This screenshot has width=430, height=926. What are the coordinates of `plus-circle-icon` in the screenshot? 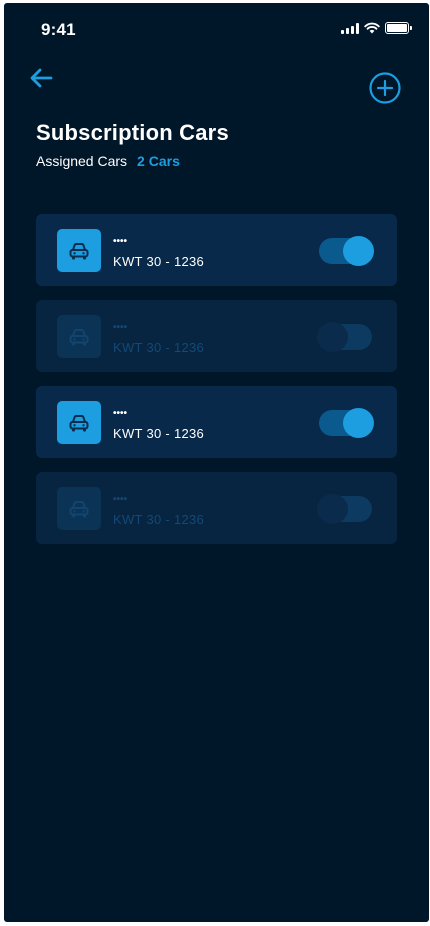 It's located at (385, 88).